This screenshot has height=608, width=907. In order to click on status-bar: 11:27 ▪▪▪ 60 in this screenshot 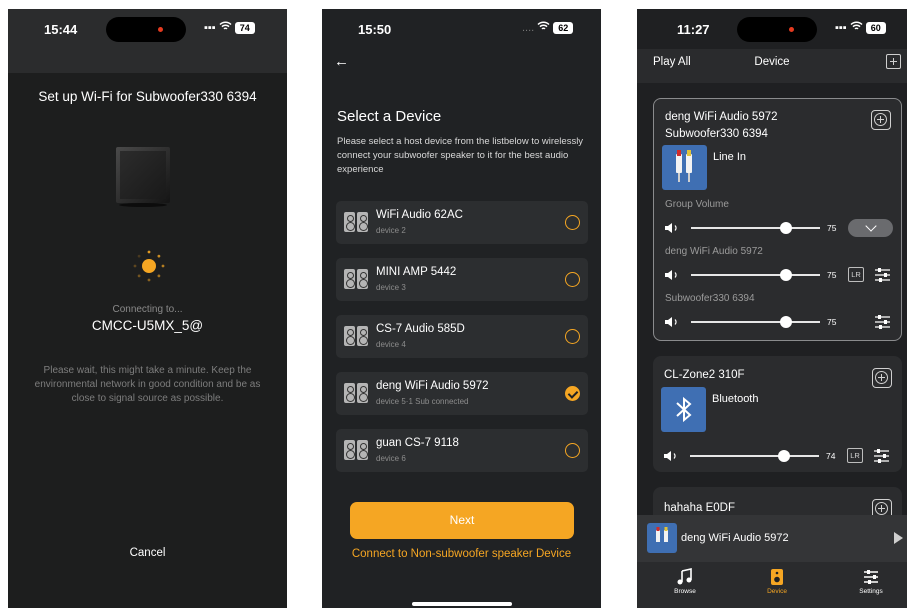, I will do `click(772, 29)`.